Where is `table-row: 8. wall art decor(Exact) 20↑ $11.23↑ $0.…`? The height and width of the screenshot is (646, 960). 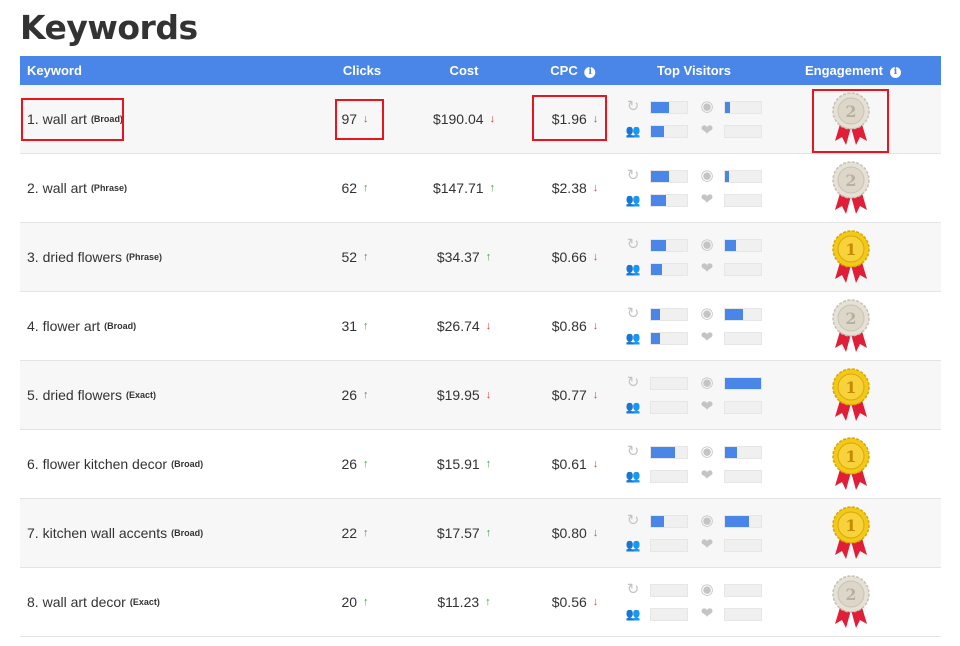
table-row: 8. wall art decor(Exact) 20↑ $11.23↑ $0.… is located at coordinates (480, 602).